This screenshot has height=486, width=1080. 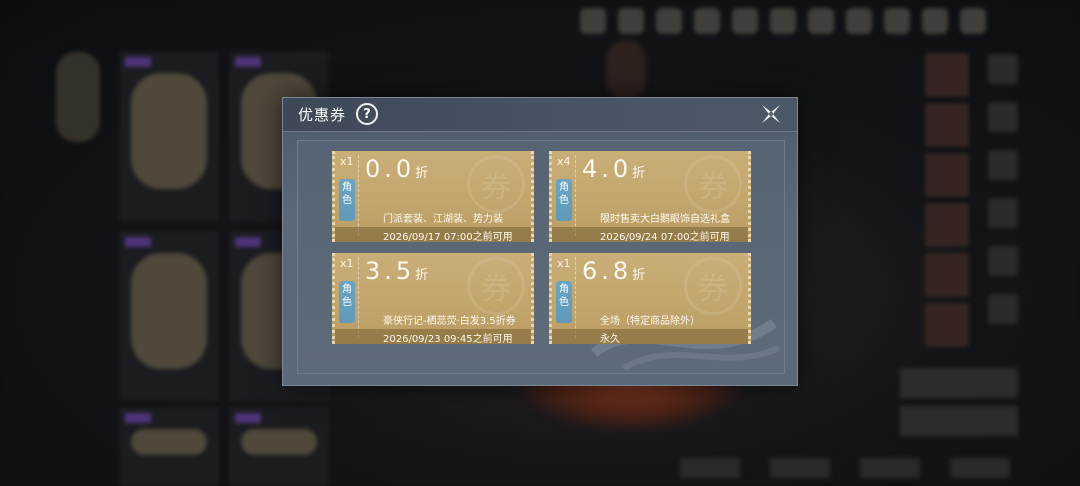 What do you see at coordinates (390, 271) in the screenshot?
I see `discount-value: 3.5` at bounding box center [390, 271].